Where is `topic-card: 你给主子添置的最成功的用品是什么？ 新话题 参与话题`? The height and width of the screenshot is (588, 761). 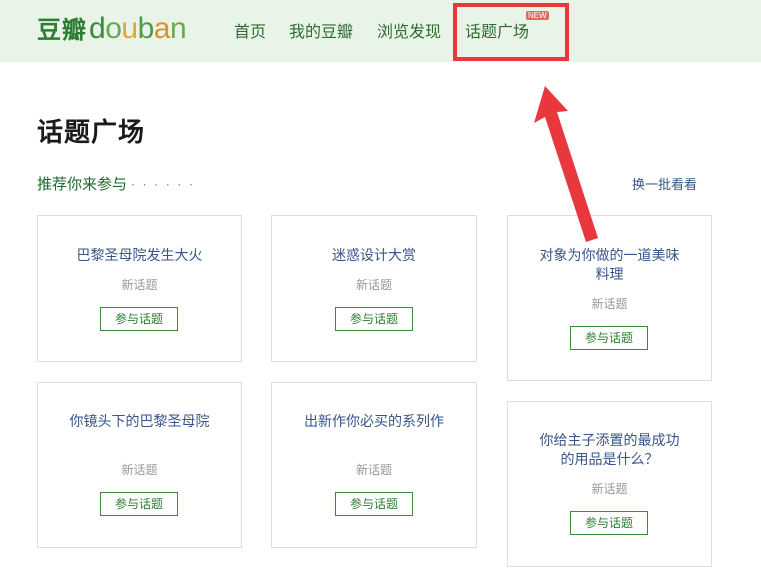
topic-card: 你给主子添置的最成功的用品是什么？ 新话题 参与话题 is located at coordinates (609, 484).